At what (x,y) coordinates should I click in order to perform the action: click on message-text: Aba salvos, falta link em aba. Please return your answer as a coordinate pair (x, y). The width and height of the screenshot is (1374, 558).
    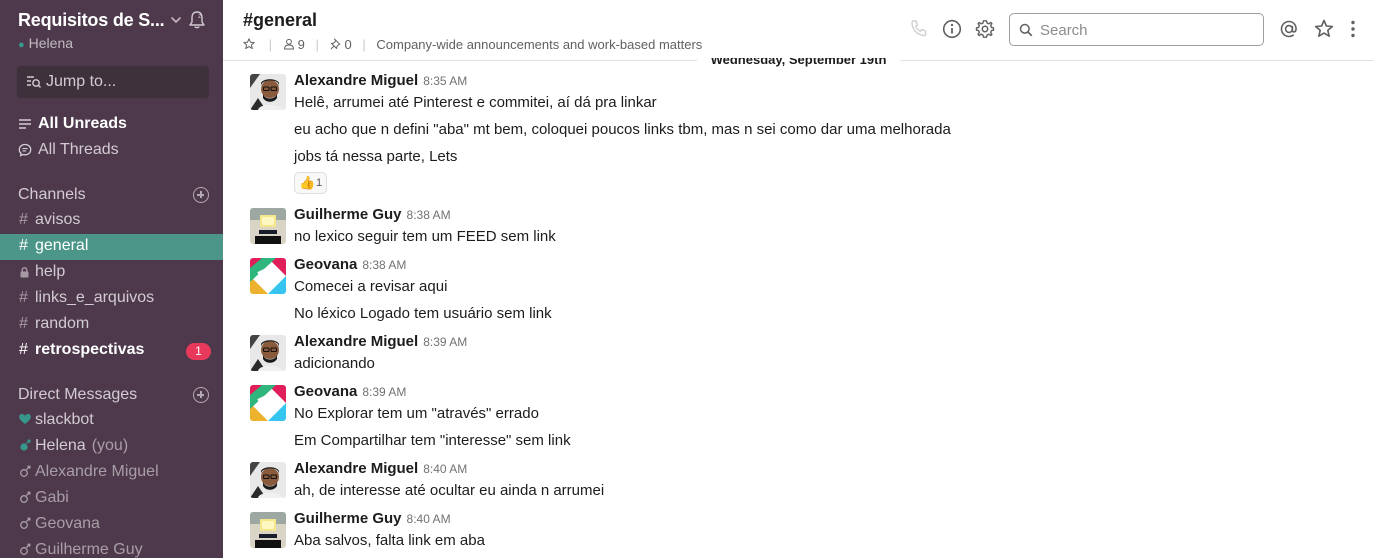
    Looking at the image, I should click on (389, 540).